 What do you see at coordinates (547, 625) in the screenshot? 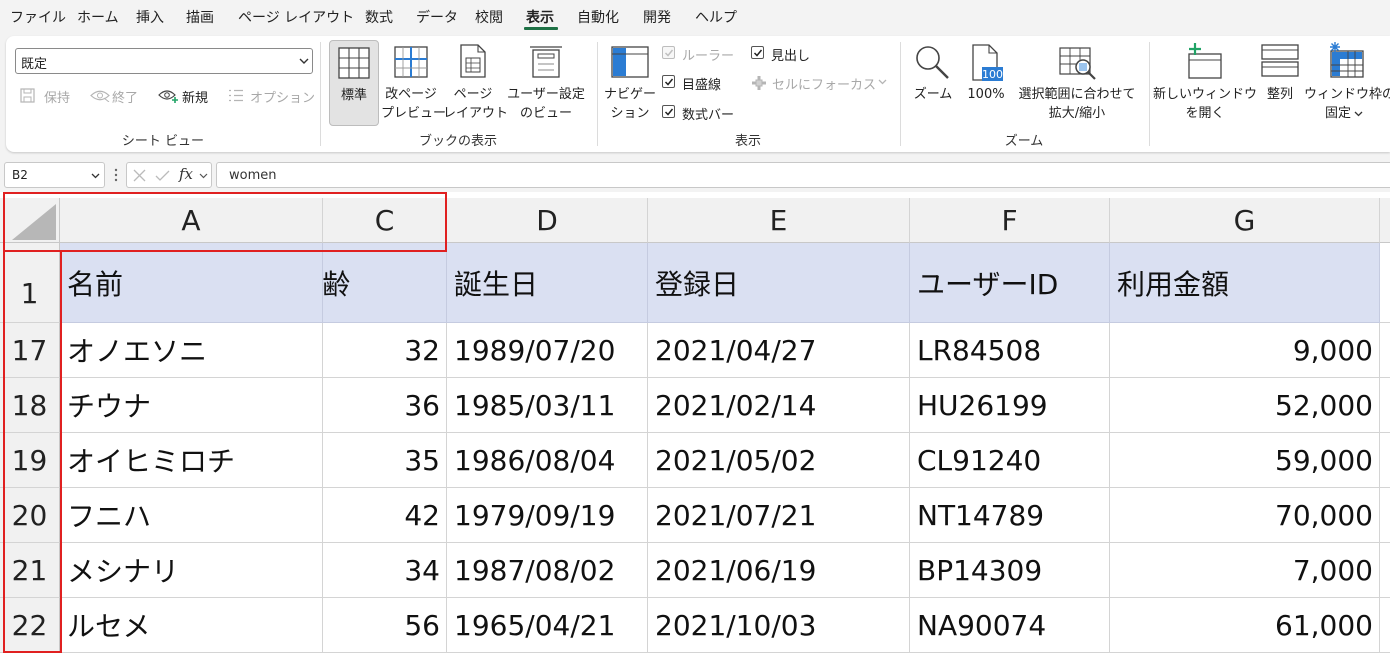
I see `cell-birthday: 1965/04/21` at bounding box center [547, 625].